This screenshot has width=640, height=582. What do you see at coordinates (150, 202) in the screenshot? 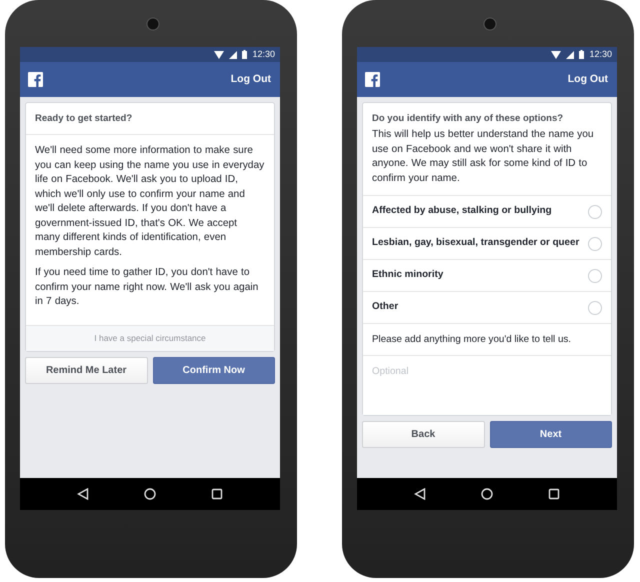
I see `body-paragraph: We'll need some more information to make sure you can keep using the name you use in everyday life on Facebook. We'll ask you to upload ID, which we'll only use to confirm your name and we'll delete afterwards. If you don't have a government-issued ID, that's OK. We accept many different kinds of identification, even membership cards.` at bounding box center [150, 202].